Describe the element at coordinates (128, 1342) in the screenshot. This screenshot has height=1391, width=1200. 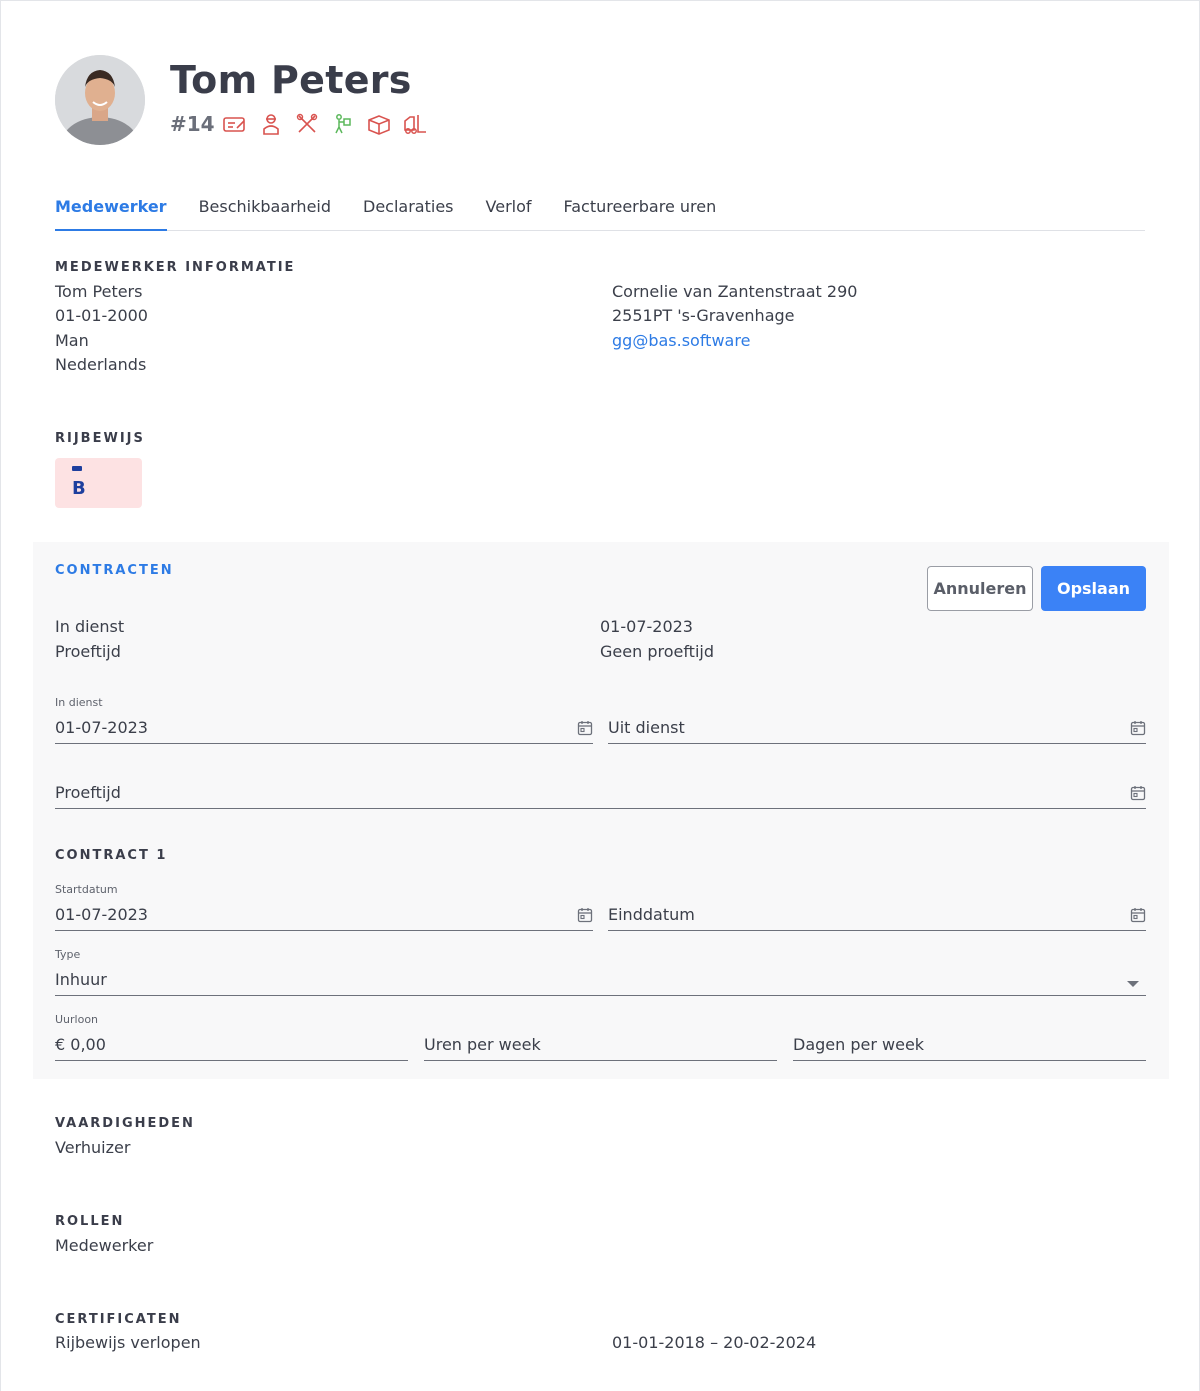
I see `certificate-name: Rijbewijs verlopen` at that location.